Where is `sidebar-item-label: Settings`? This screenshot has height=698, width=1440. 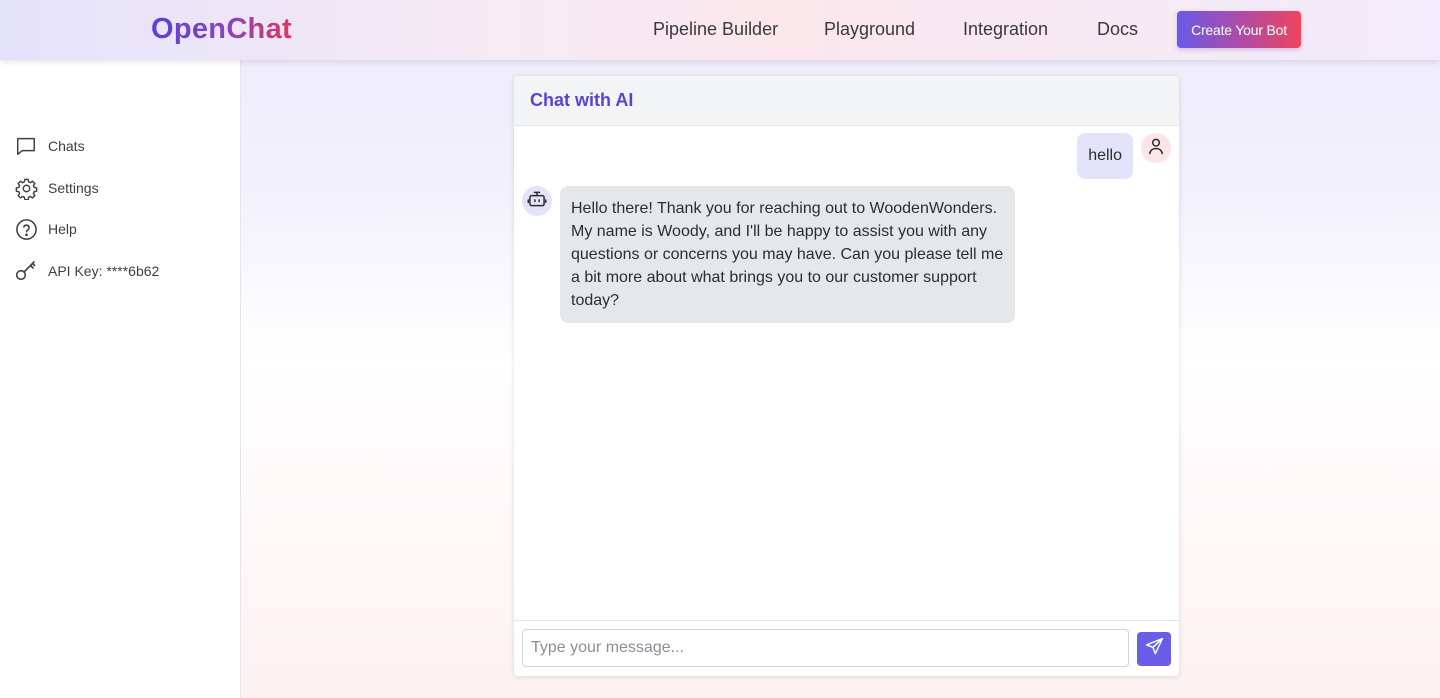
sidebar-item-label: Settings is located at coordinates (73, 188).